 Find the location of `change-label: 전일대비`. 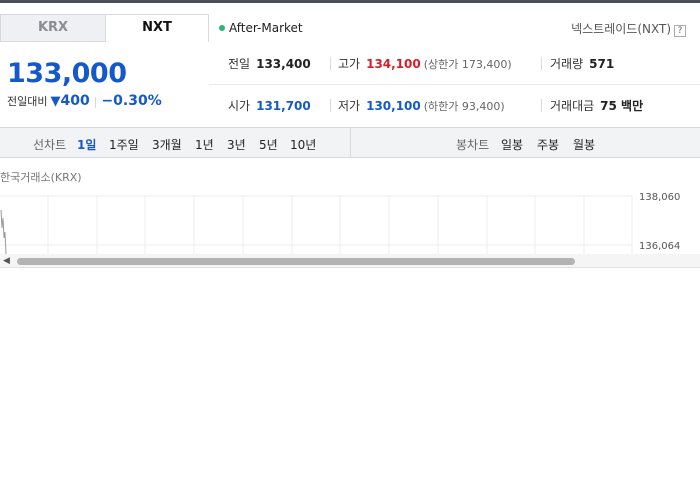

change-label: 전일대비 is located at coordinates (27, 101).